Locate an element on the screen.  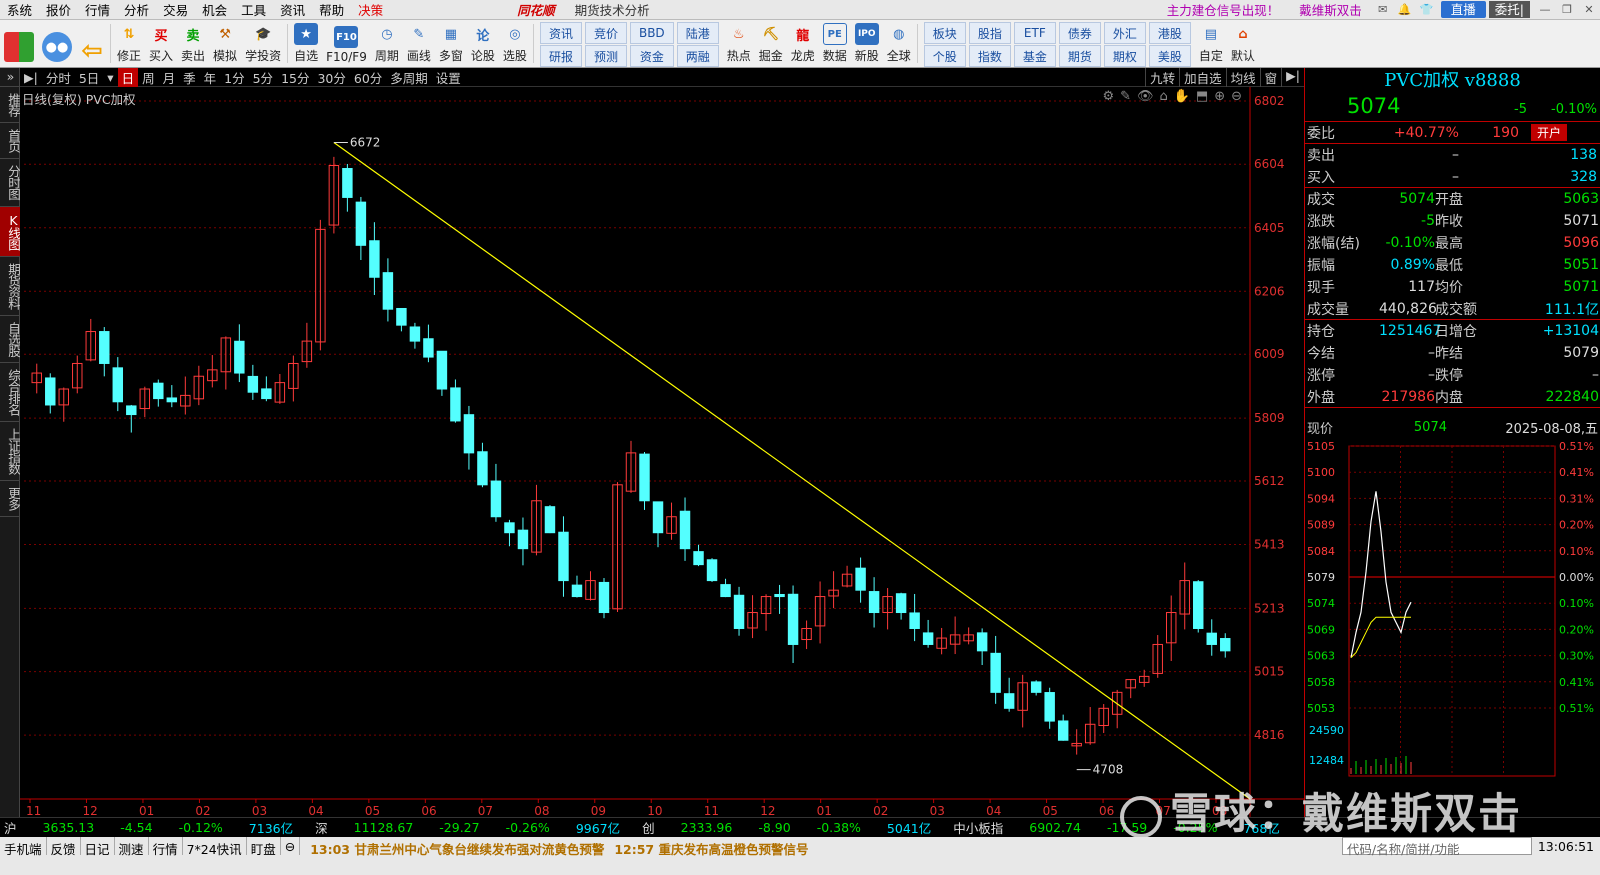
nav-timeshare: 分时图 is located at coordinates (10, 183).